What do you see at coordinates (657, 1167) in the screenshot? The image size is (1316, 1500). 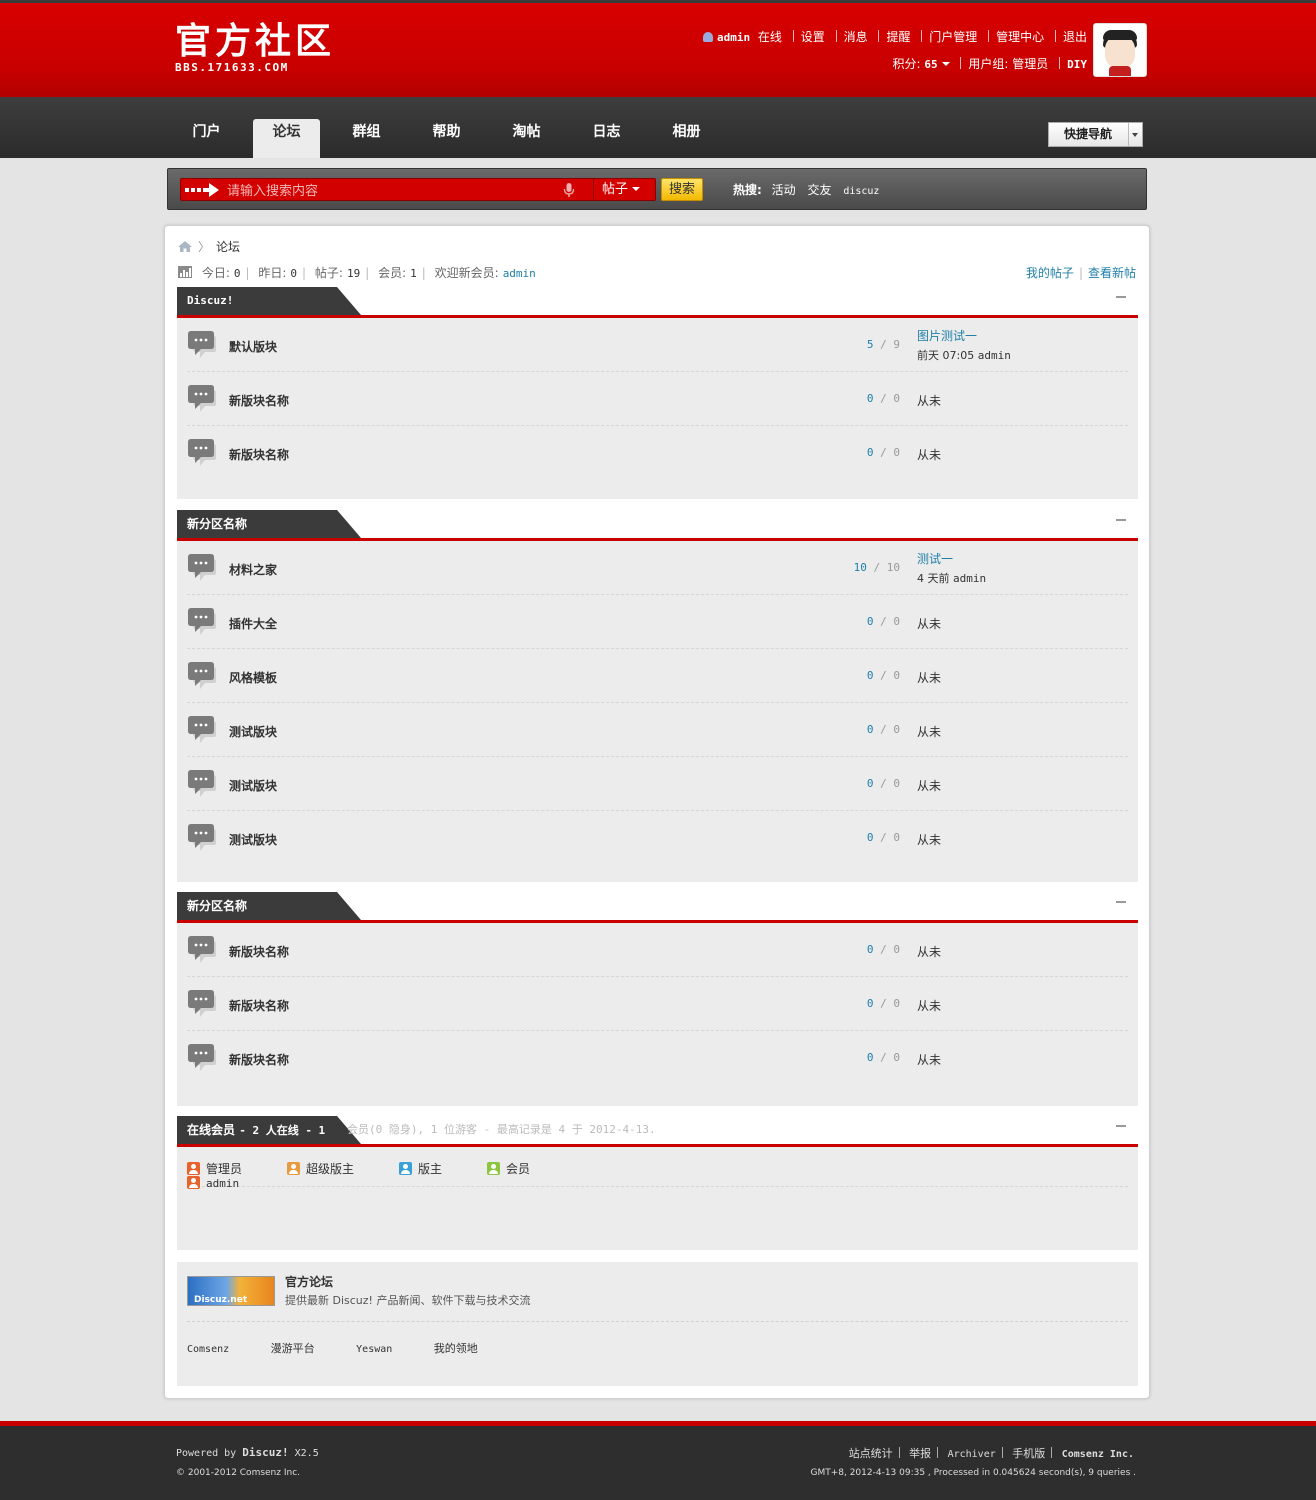 I see `user-group-legend: 管理员 超级版主 版主 会员` at bounding box center [657, 1167].